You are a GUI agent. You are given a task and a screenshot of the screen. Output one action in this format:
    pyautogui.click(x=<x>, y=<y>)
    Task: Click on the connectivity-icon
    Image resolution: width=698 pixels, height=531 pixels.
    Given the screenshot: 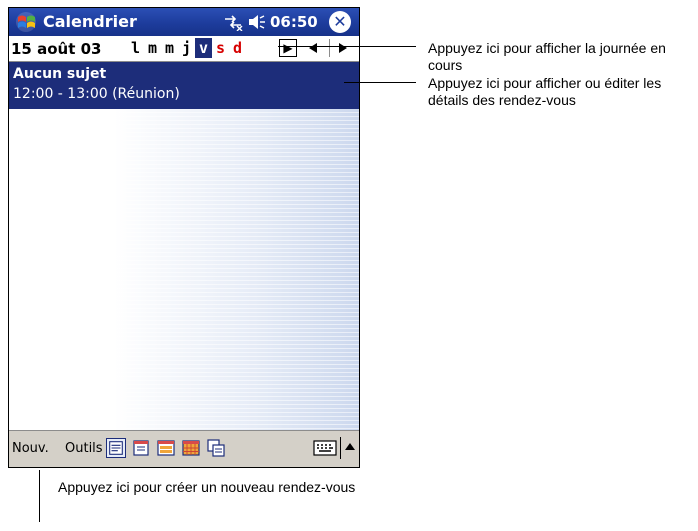 What is the action you would take?
    pyautogui.click(x=233, y=22)
    